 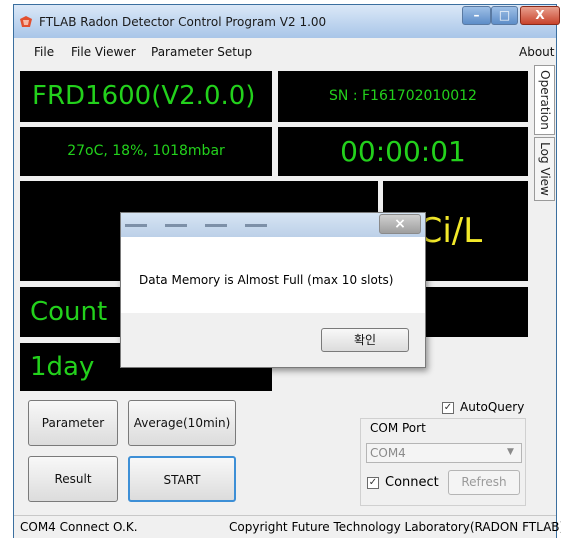 What do you see at coordinates (484, 482) in the screenshot?
I see `refresh-button: Refresh` at bounding box center [484, 482].